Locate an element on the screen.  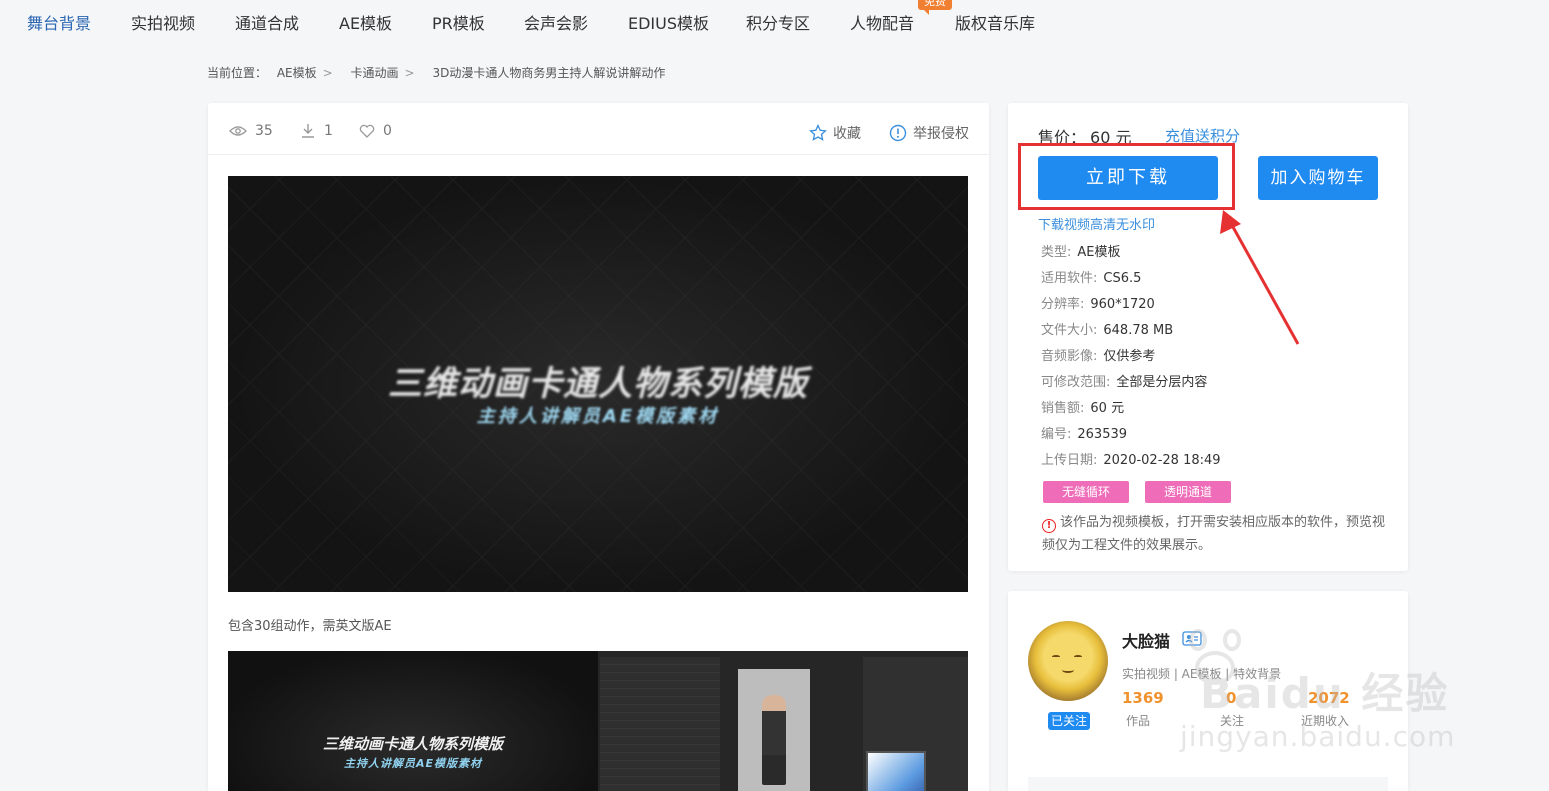
nav-item-ae-template: AE模板 is located at coordinates (365, 22).